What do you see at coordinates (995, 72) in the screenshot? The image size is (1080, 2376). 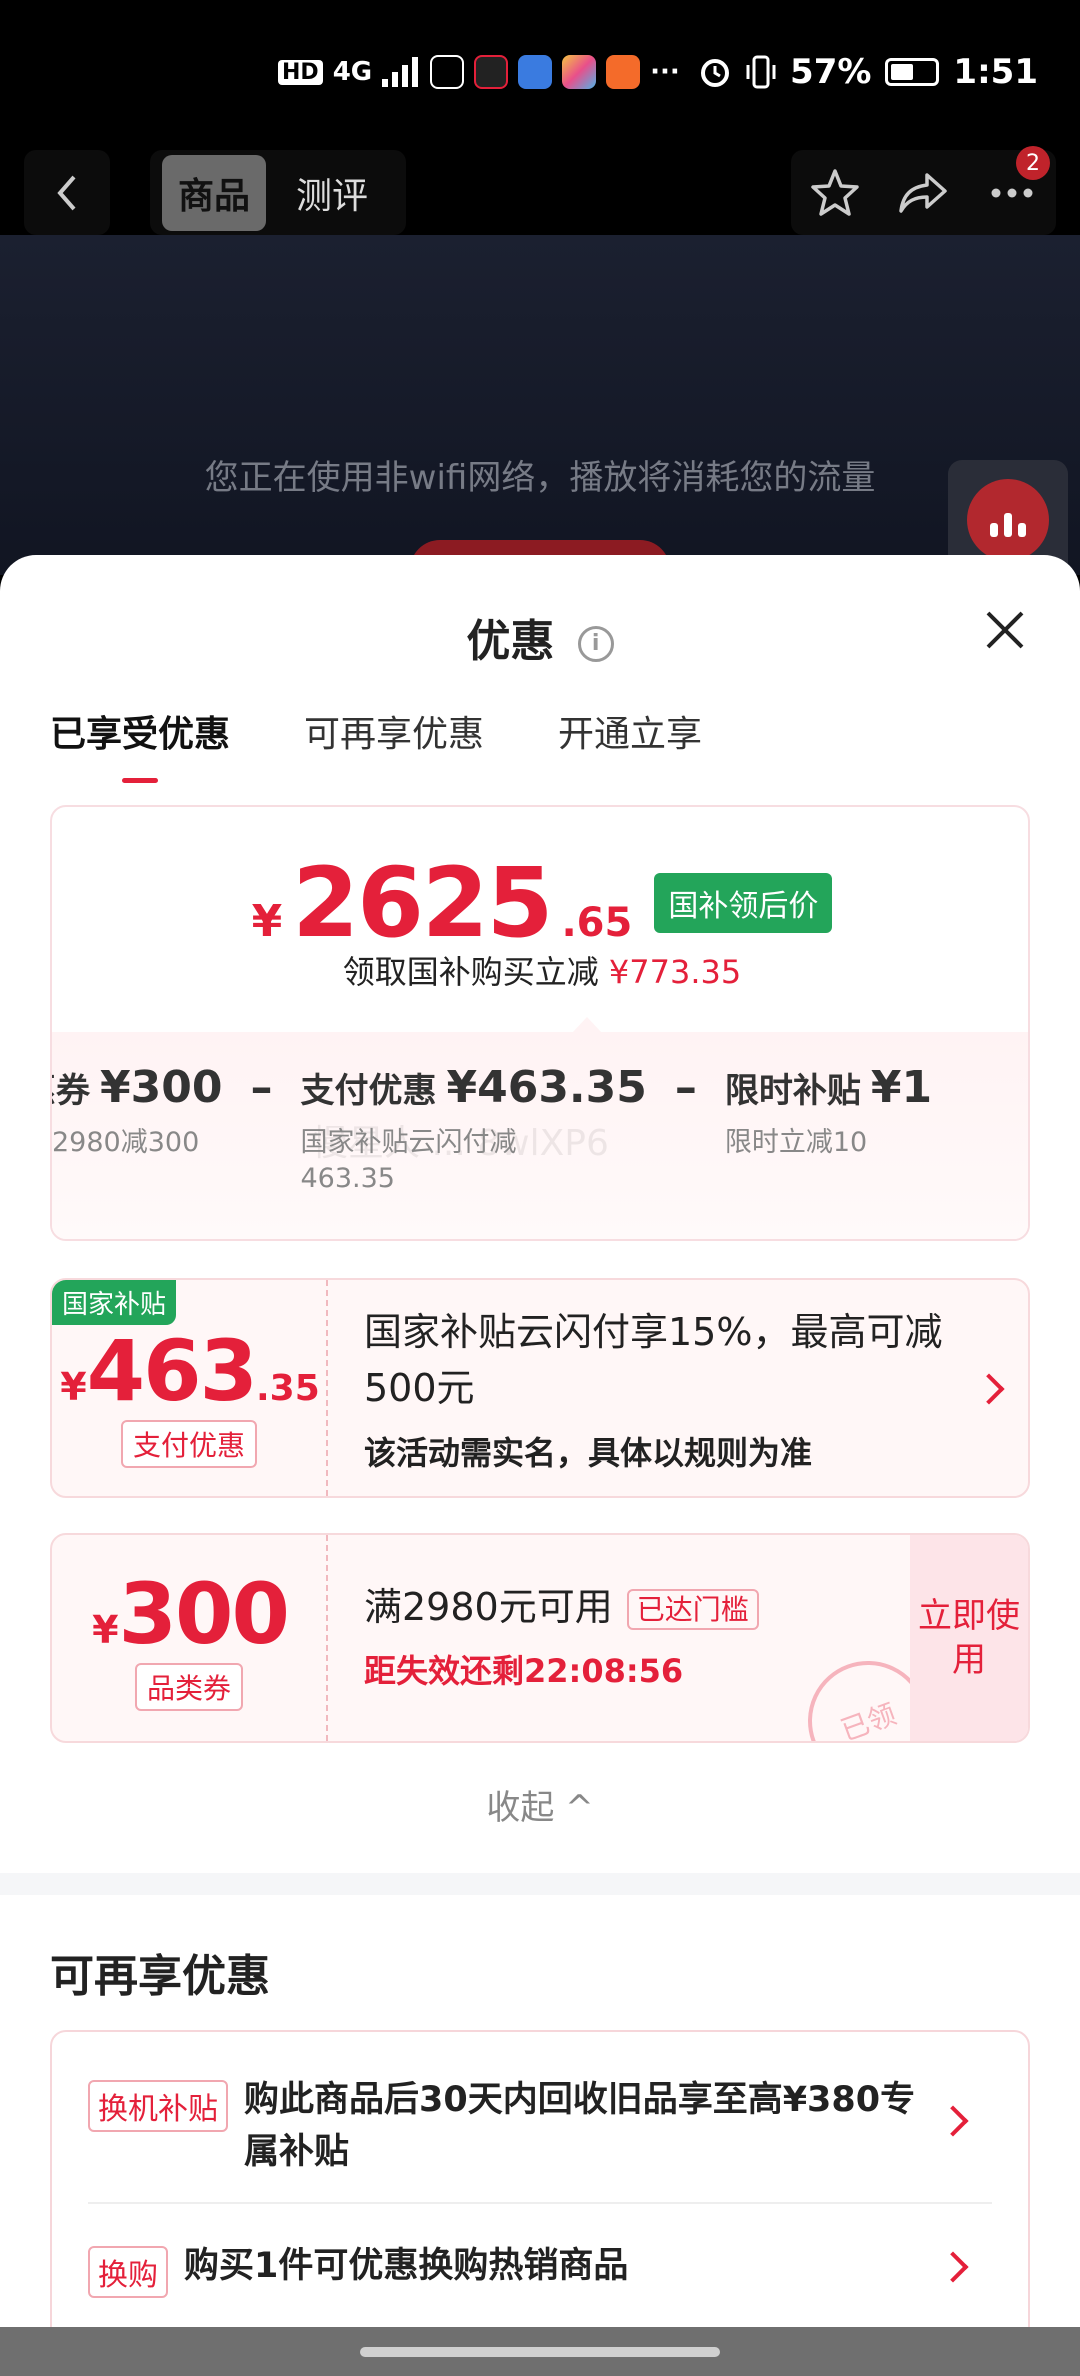 I see `clock: 1:51` at bounding box center [995, 72].